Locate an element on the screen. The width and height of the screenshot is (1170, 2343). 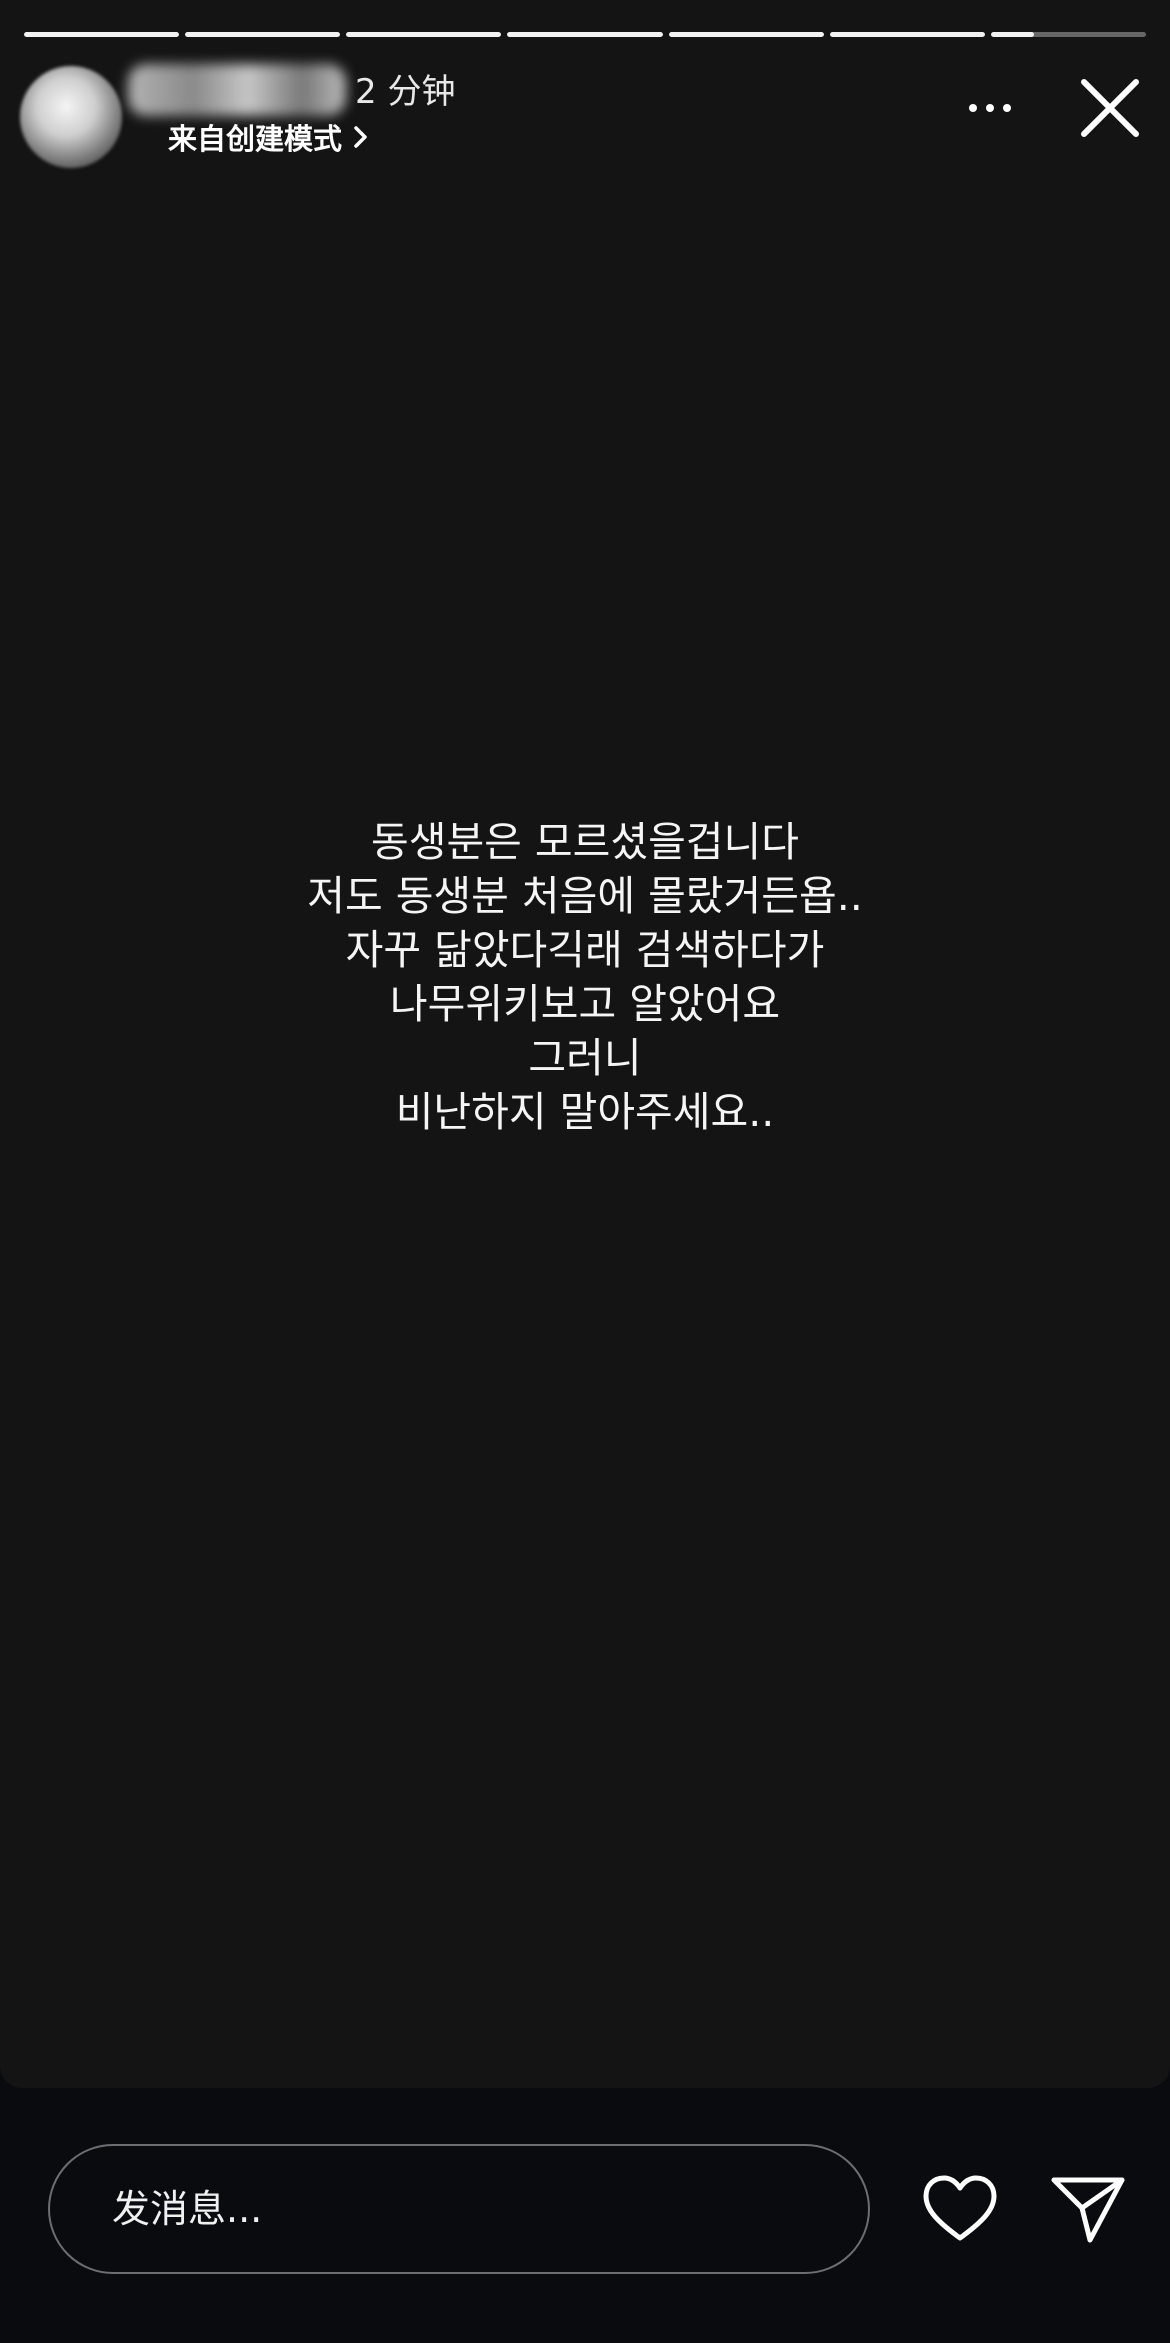
source-link: 来自创建模式 is located at coordinates (269, 137).